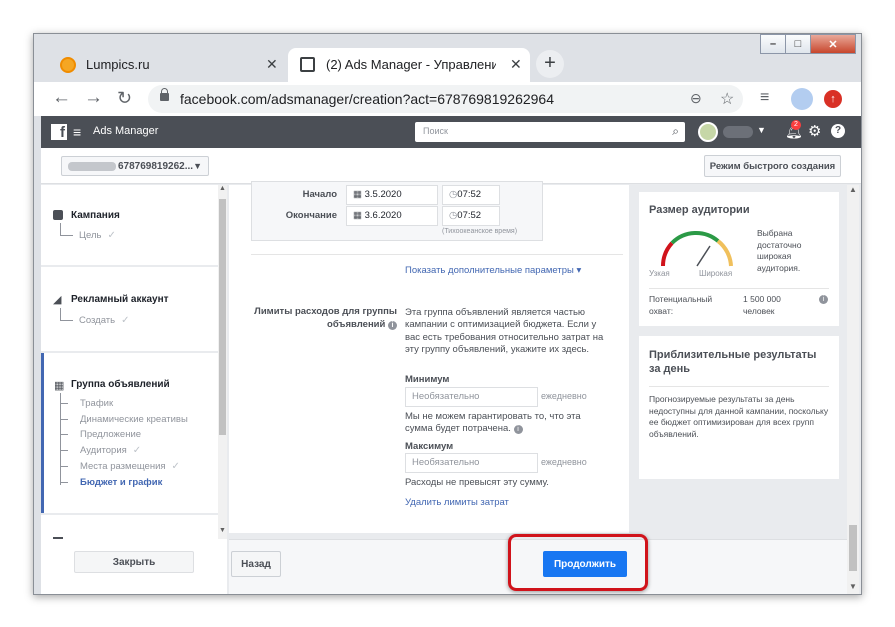 The width and height of the screenshot is (895, 627). I want to click on end-label: Окончание, so click(311, 215).